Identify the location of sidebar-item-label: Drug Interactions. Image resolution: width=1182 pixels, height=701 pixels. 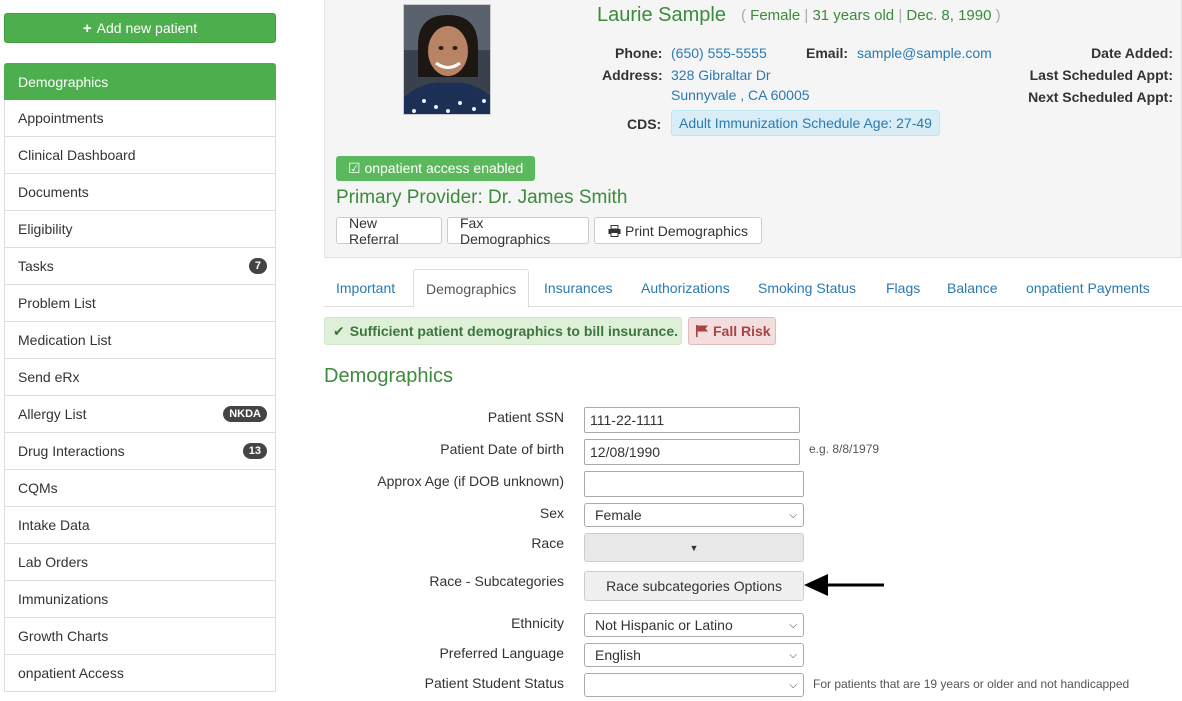
(71, 451).